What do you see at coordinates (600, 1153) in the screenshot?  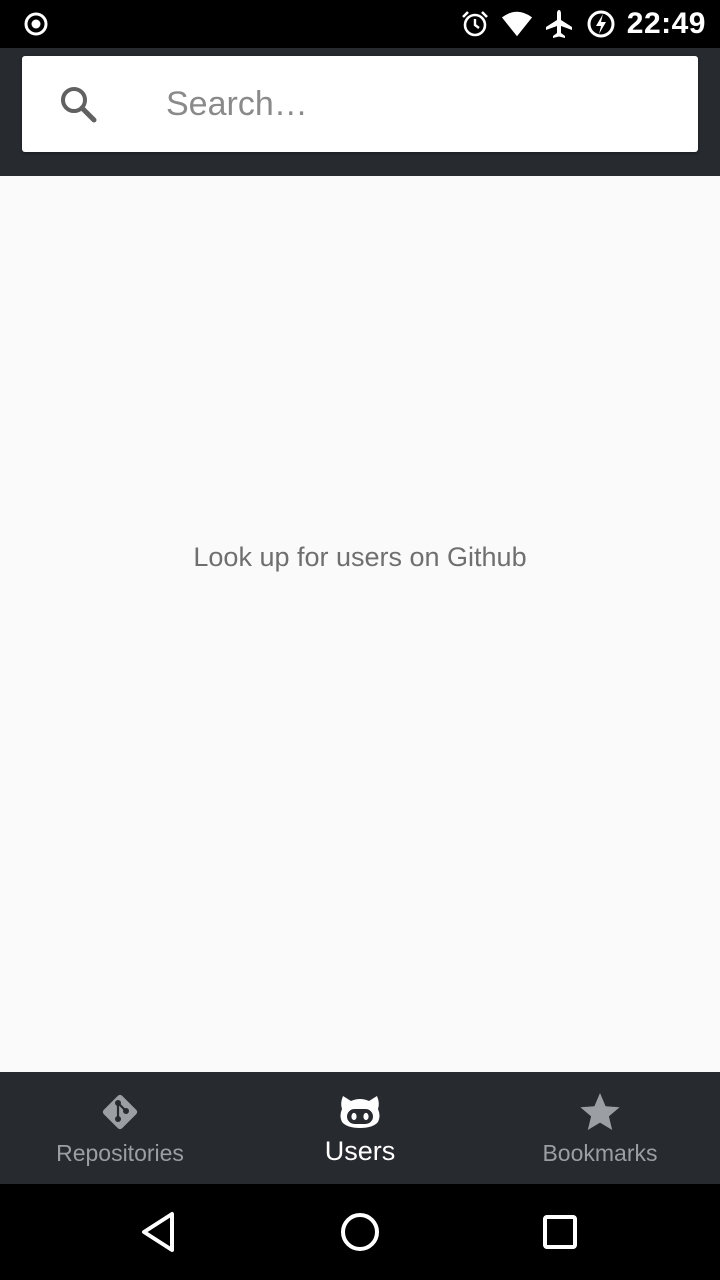 I see `tab-bookmarks-label: Bookmarks` at bounding box center [600, 1153].